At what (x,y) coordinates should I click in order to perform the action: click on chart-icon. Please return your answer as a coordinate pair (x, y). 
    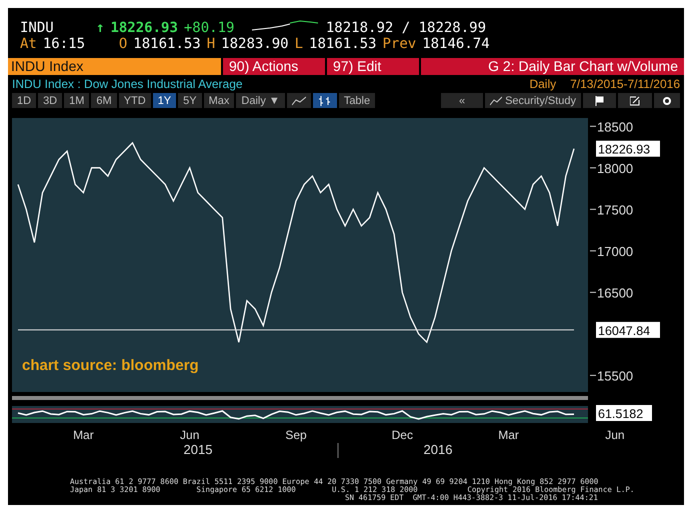
    Looking at the image, I should click on (496, 101).